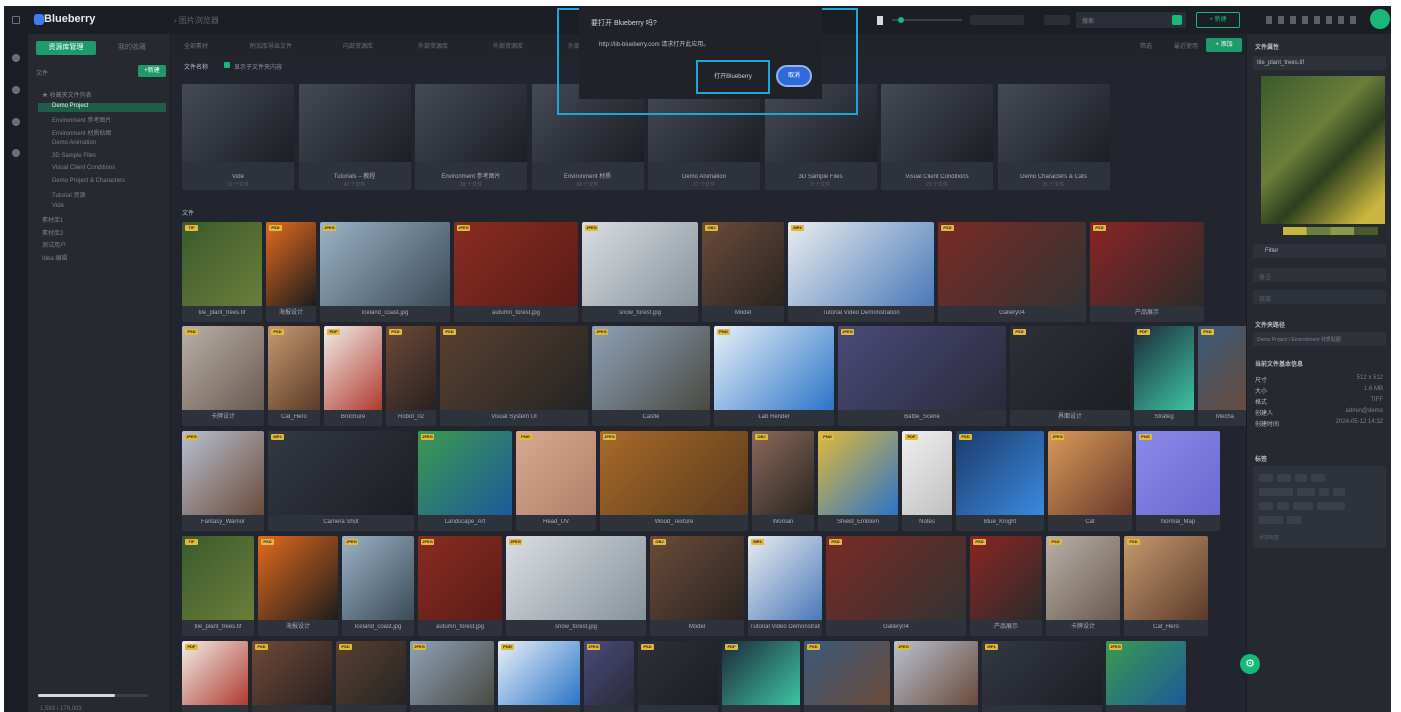  I want to click on menu-icon, so click(16, 20).